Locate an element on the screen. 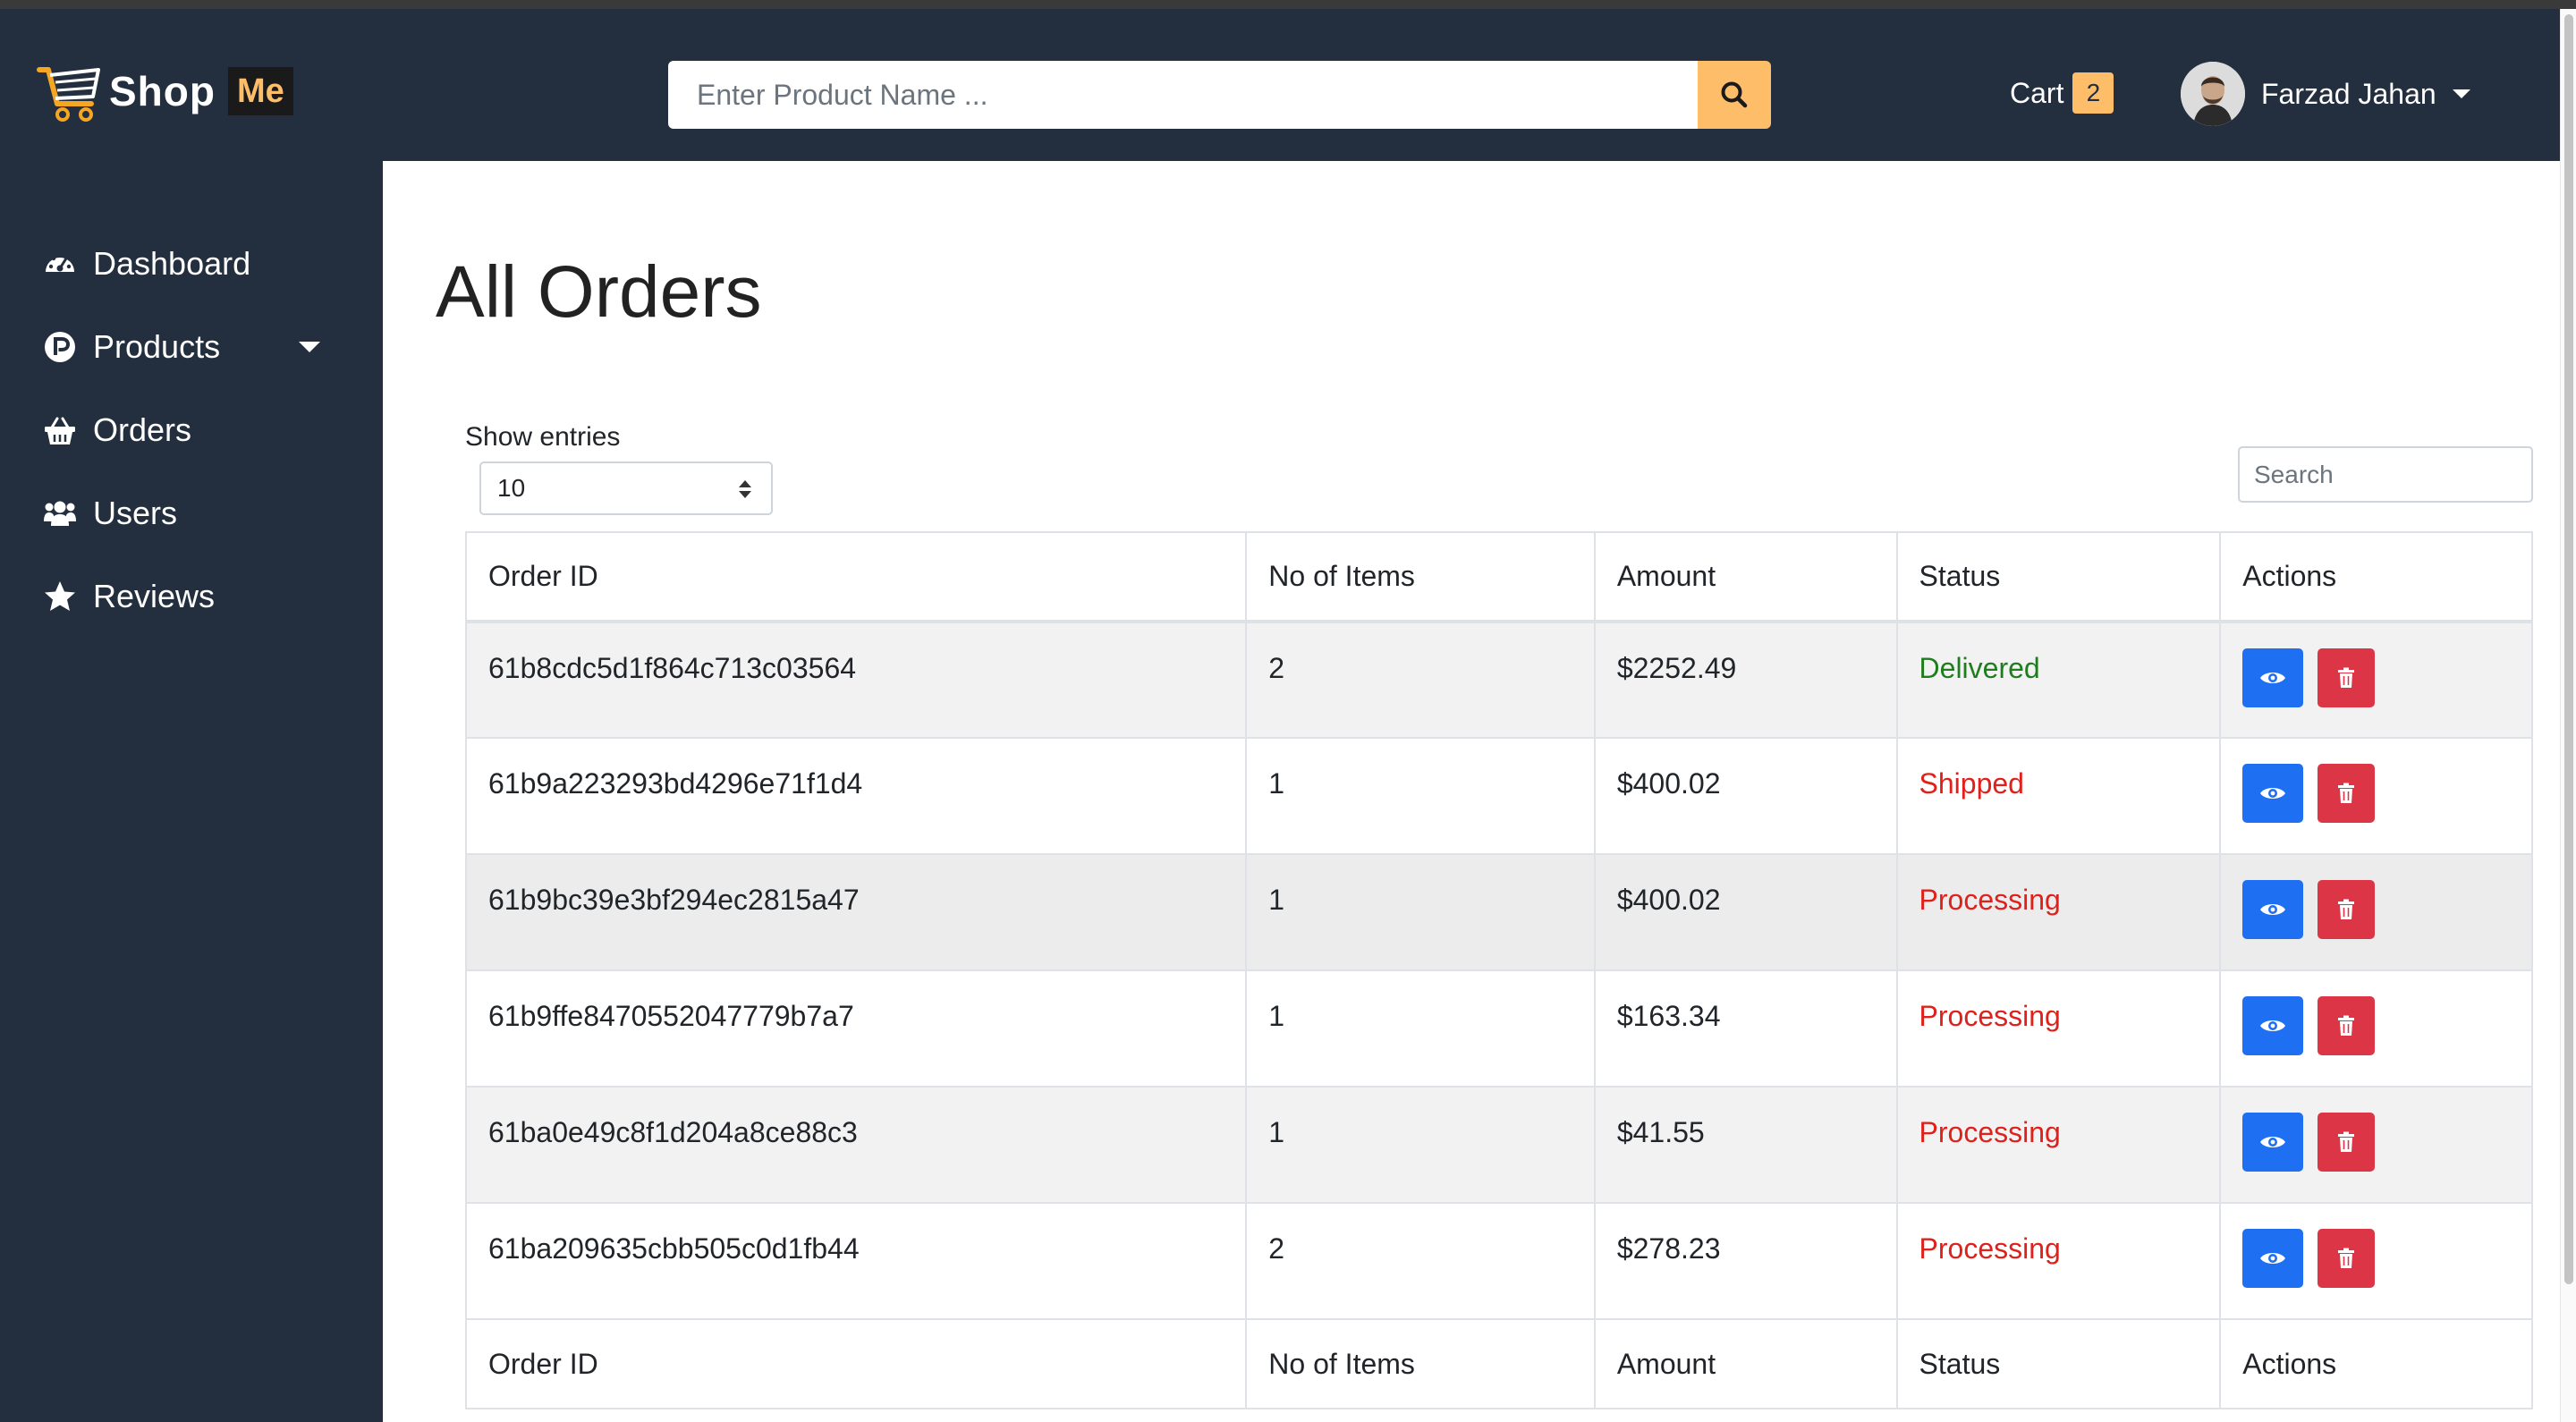 The image size is (2576, 1422). user-avatar-icon is located at coordinates (2213, 94).